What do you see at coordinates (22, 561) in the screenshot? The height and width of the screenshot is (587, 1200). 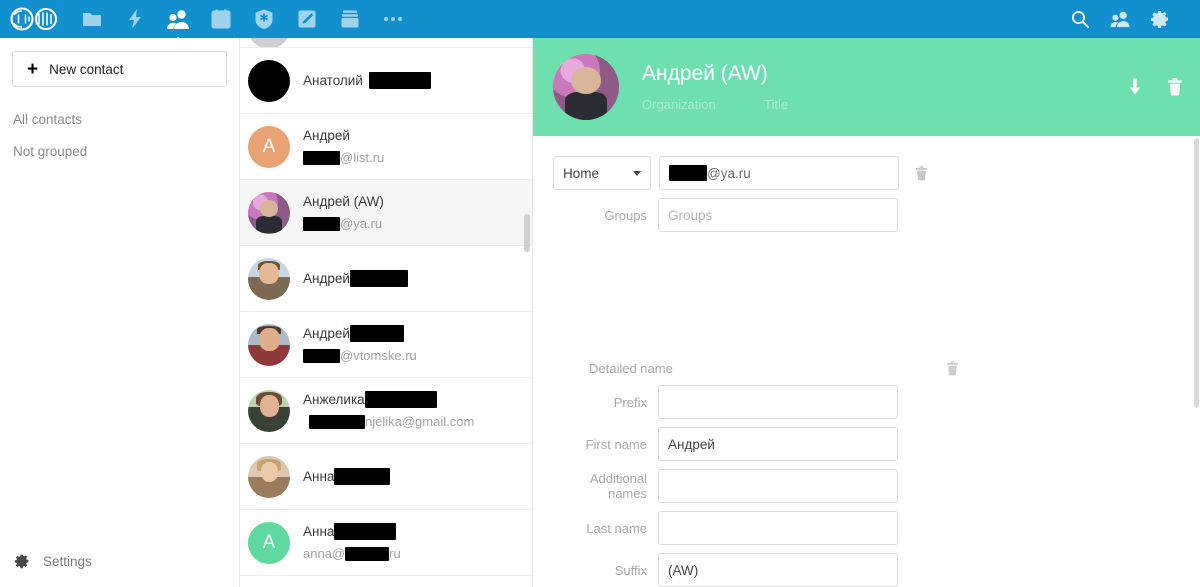 I see `gear-icon` at bounding box center [22, 561].